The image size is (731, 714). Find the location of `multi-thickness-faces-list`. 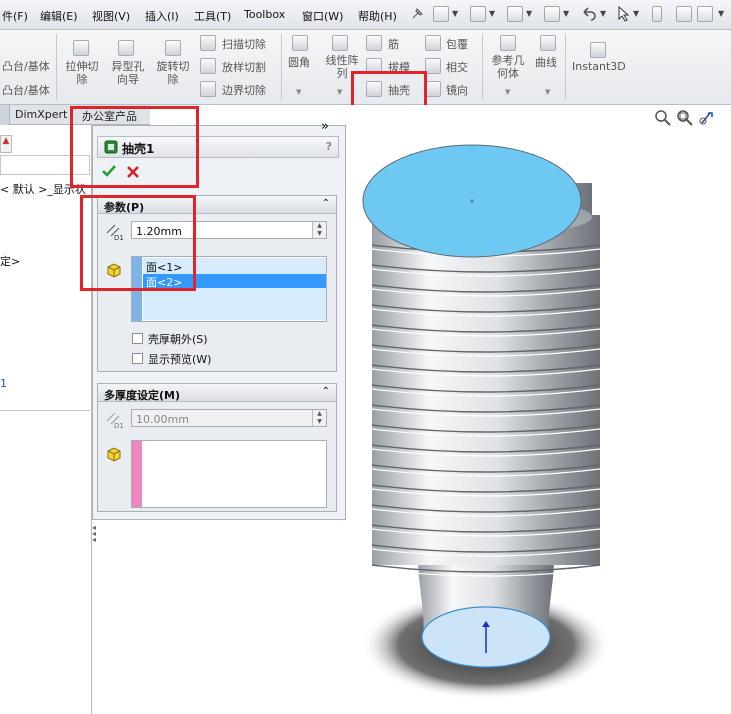

multi-thickness-faces-list is located at coordinates (229, 474).